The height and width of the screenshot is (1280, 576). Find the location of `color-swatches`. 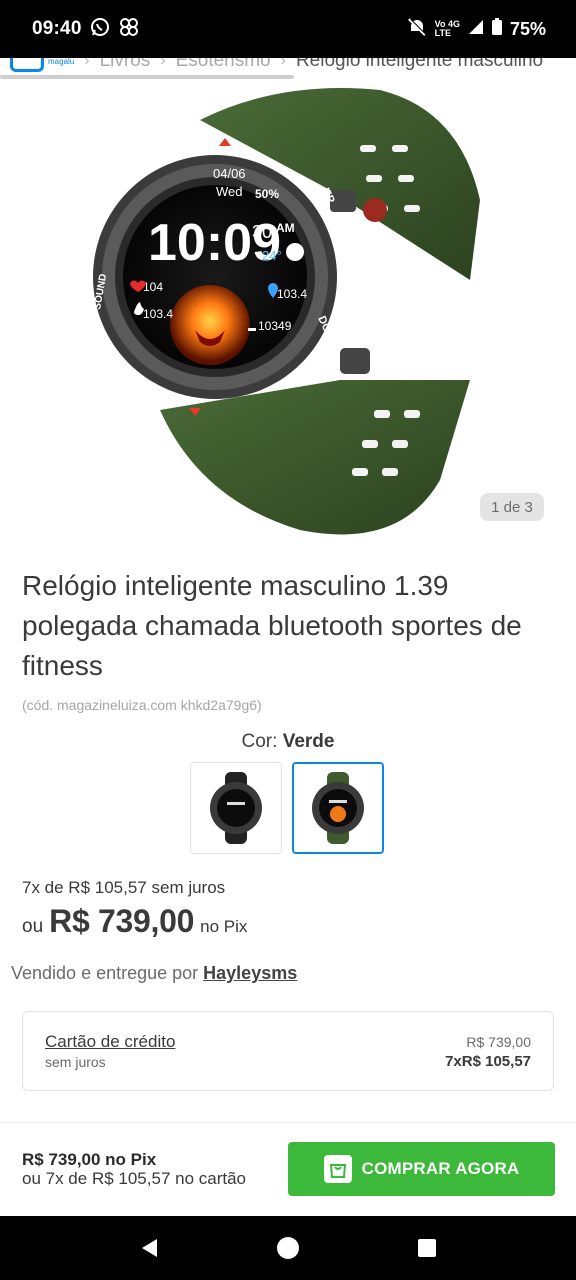

color-swatches is located at coordinates (287, 808).